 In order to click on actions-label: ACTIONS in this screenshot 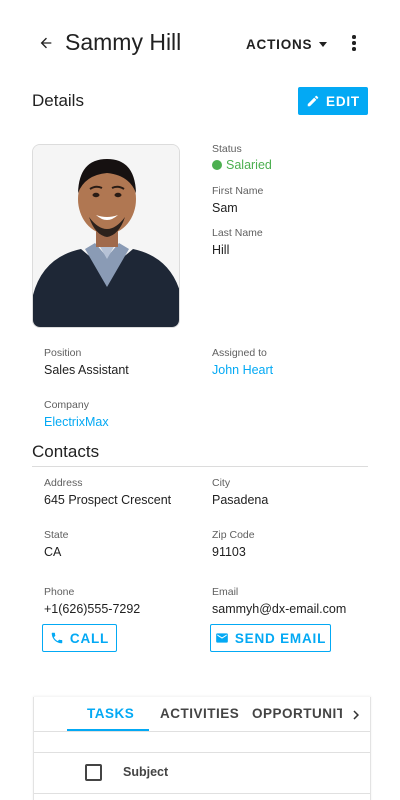, I will do `click(279, 44)`.